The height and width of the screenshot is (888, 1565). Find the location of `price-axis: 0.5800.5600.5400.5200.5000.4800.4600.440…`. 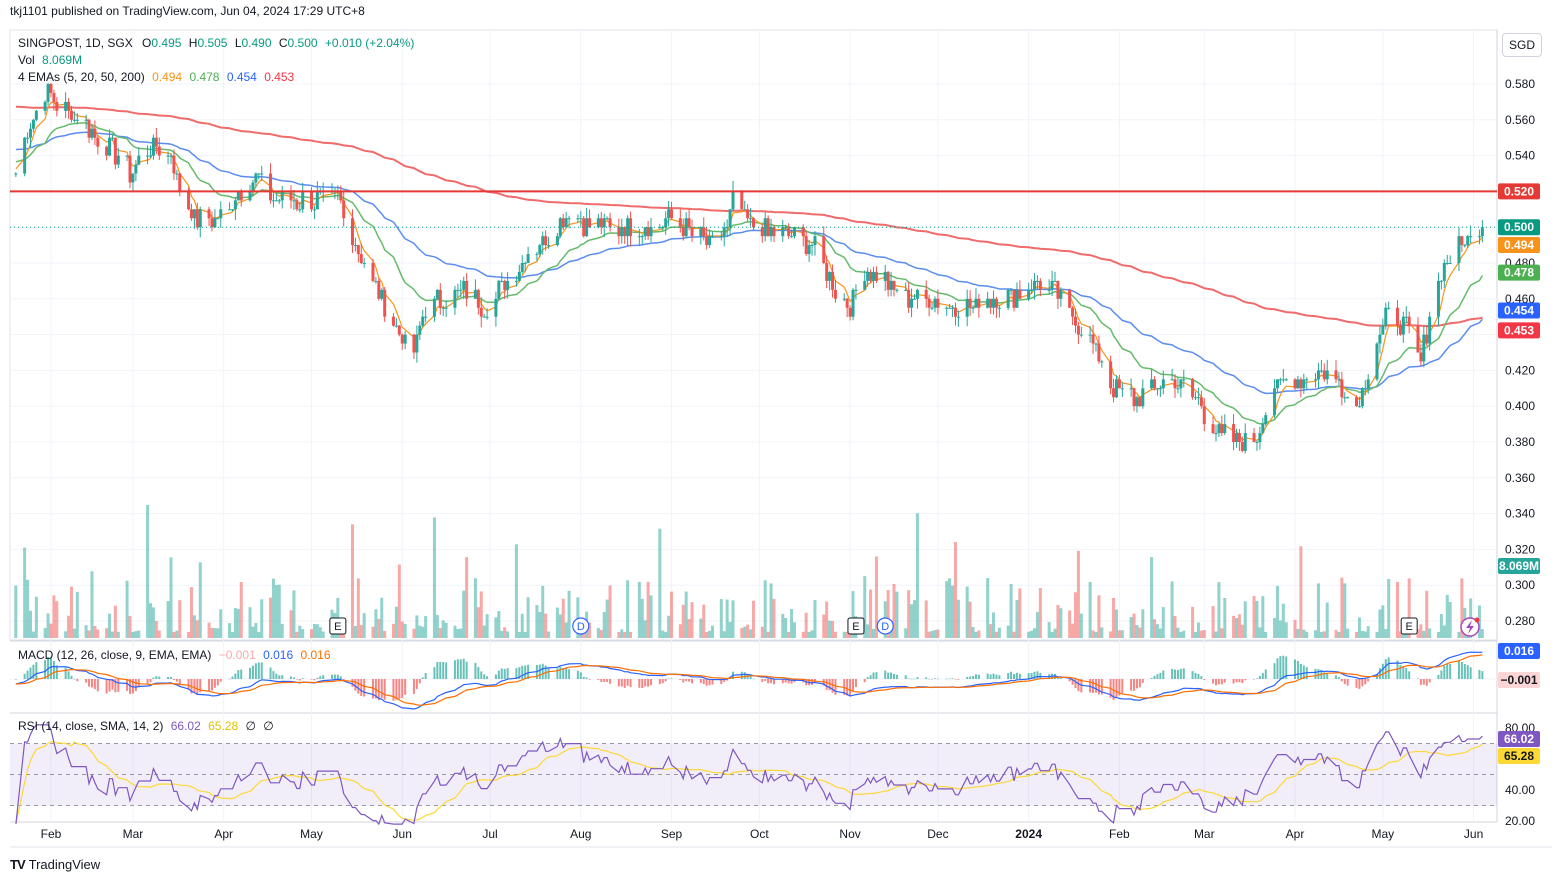

price-axis: 0.5800.5600.5400.5200.5000.4800.4600.440… is located at coordinates (1520, 352).